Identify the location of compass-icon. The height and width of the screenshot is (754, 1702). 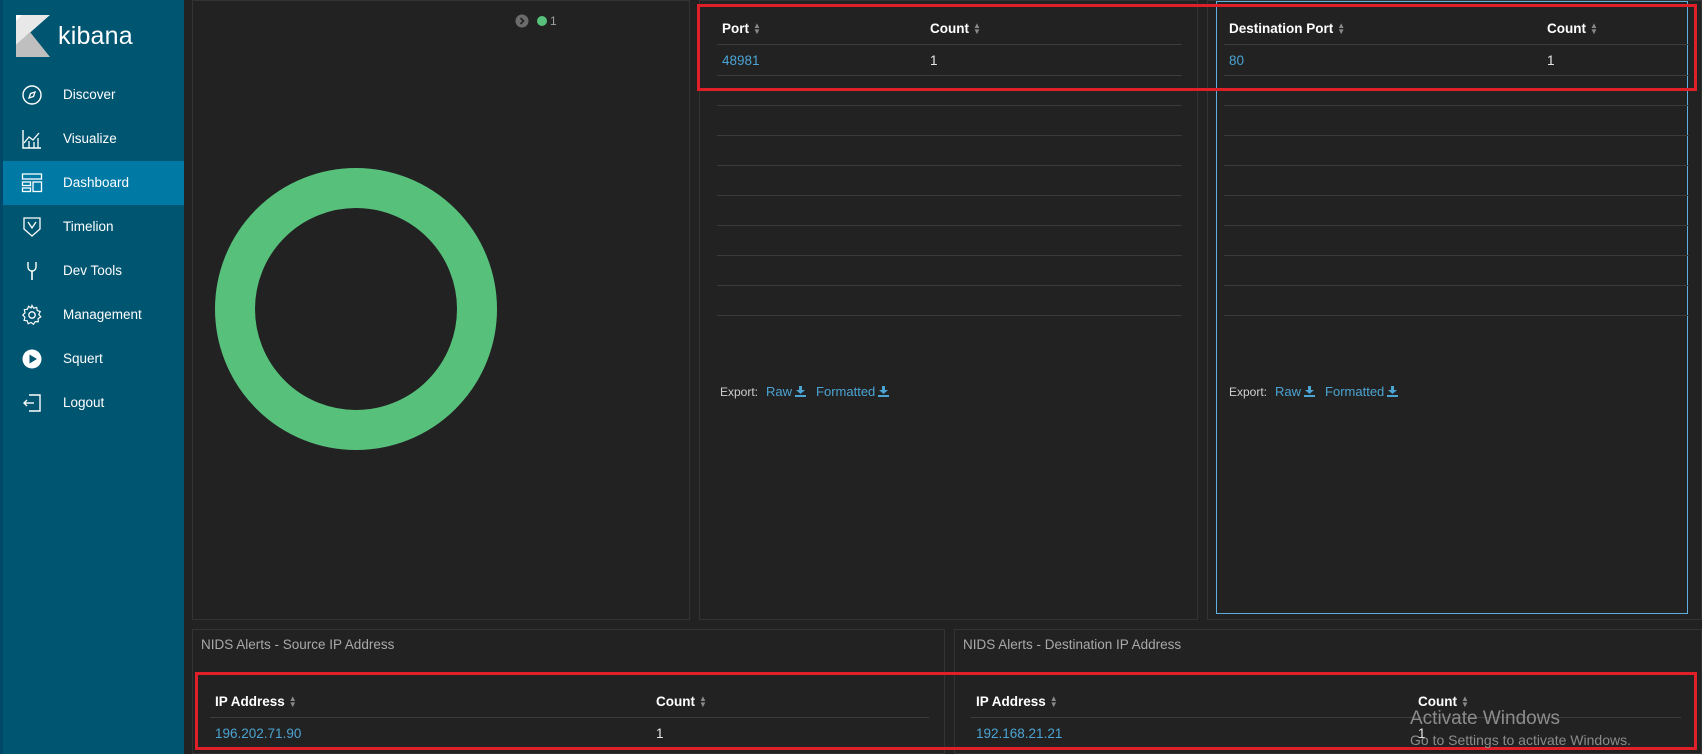
(32, 95).